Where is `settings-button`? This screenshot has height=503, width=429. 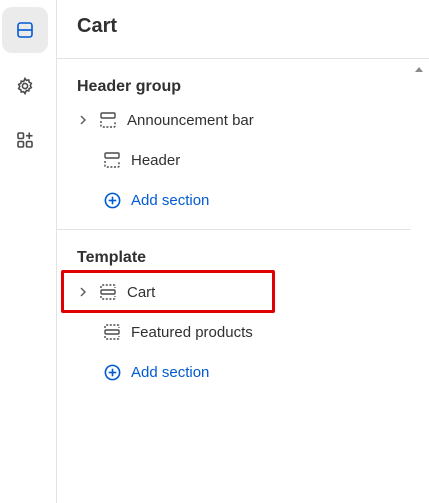
settings-button is located at coordinates (25, 86).